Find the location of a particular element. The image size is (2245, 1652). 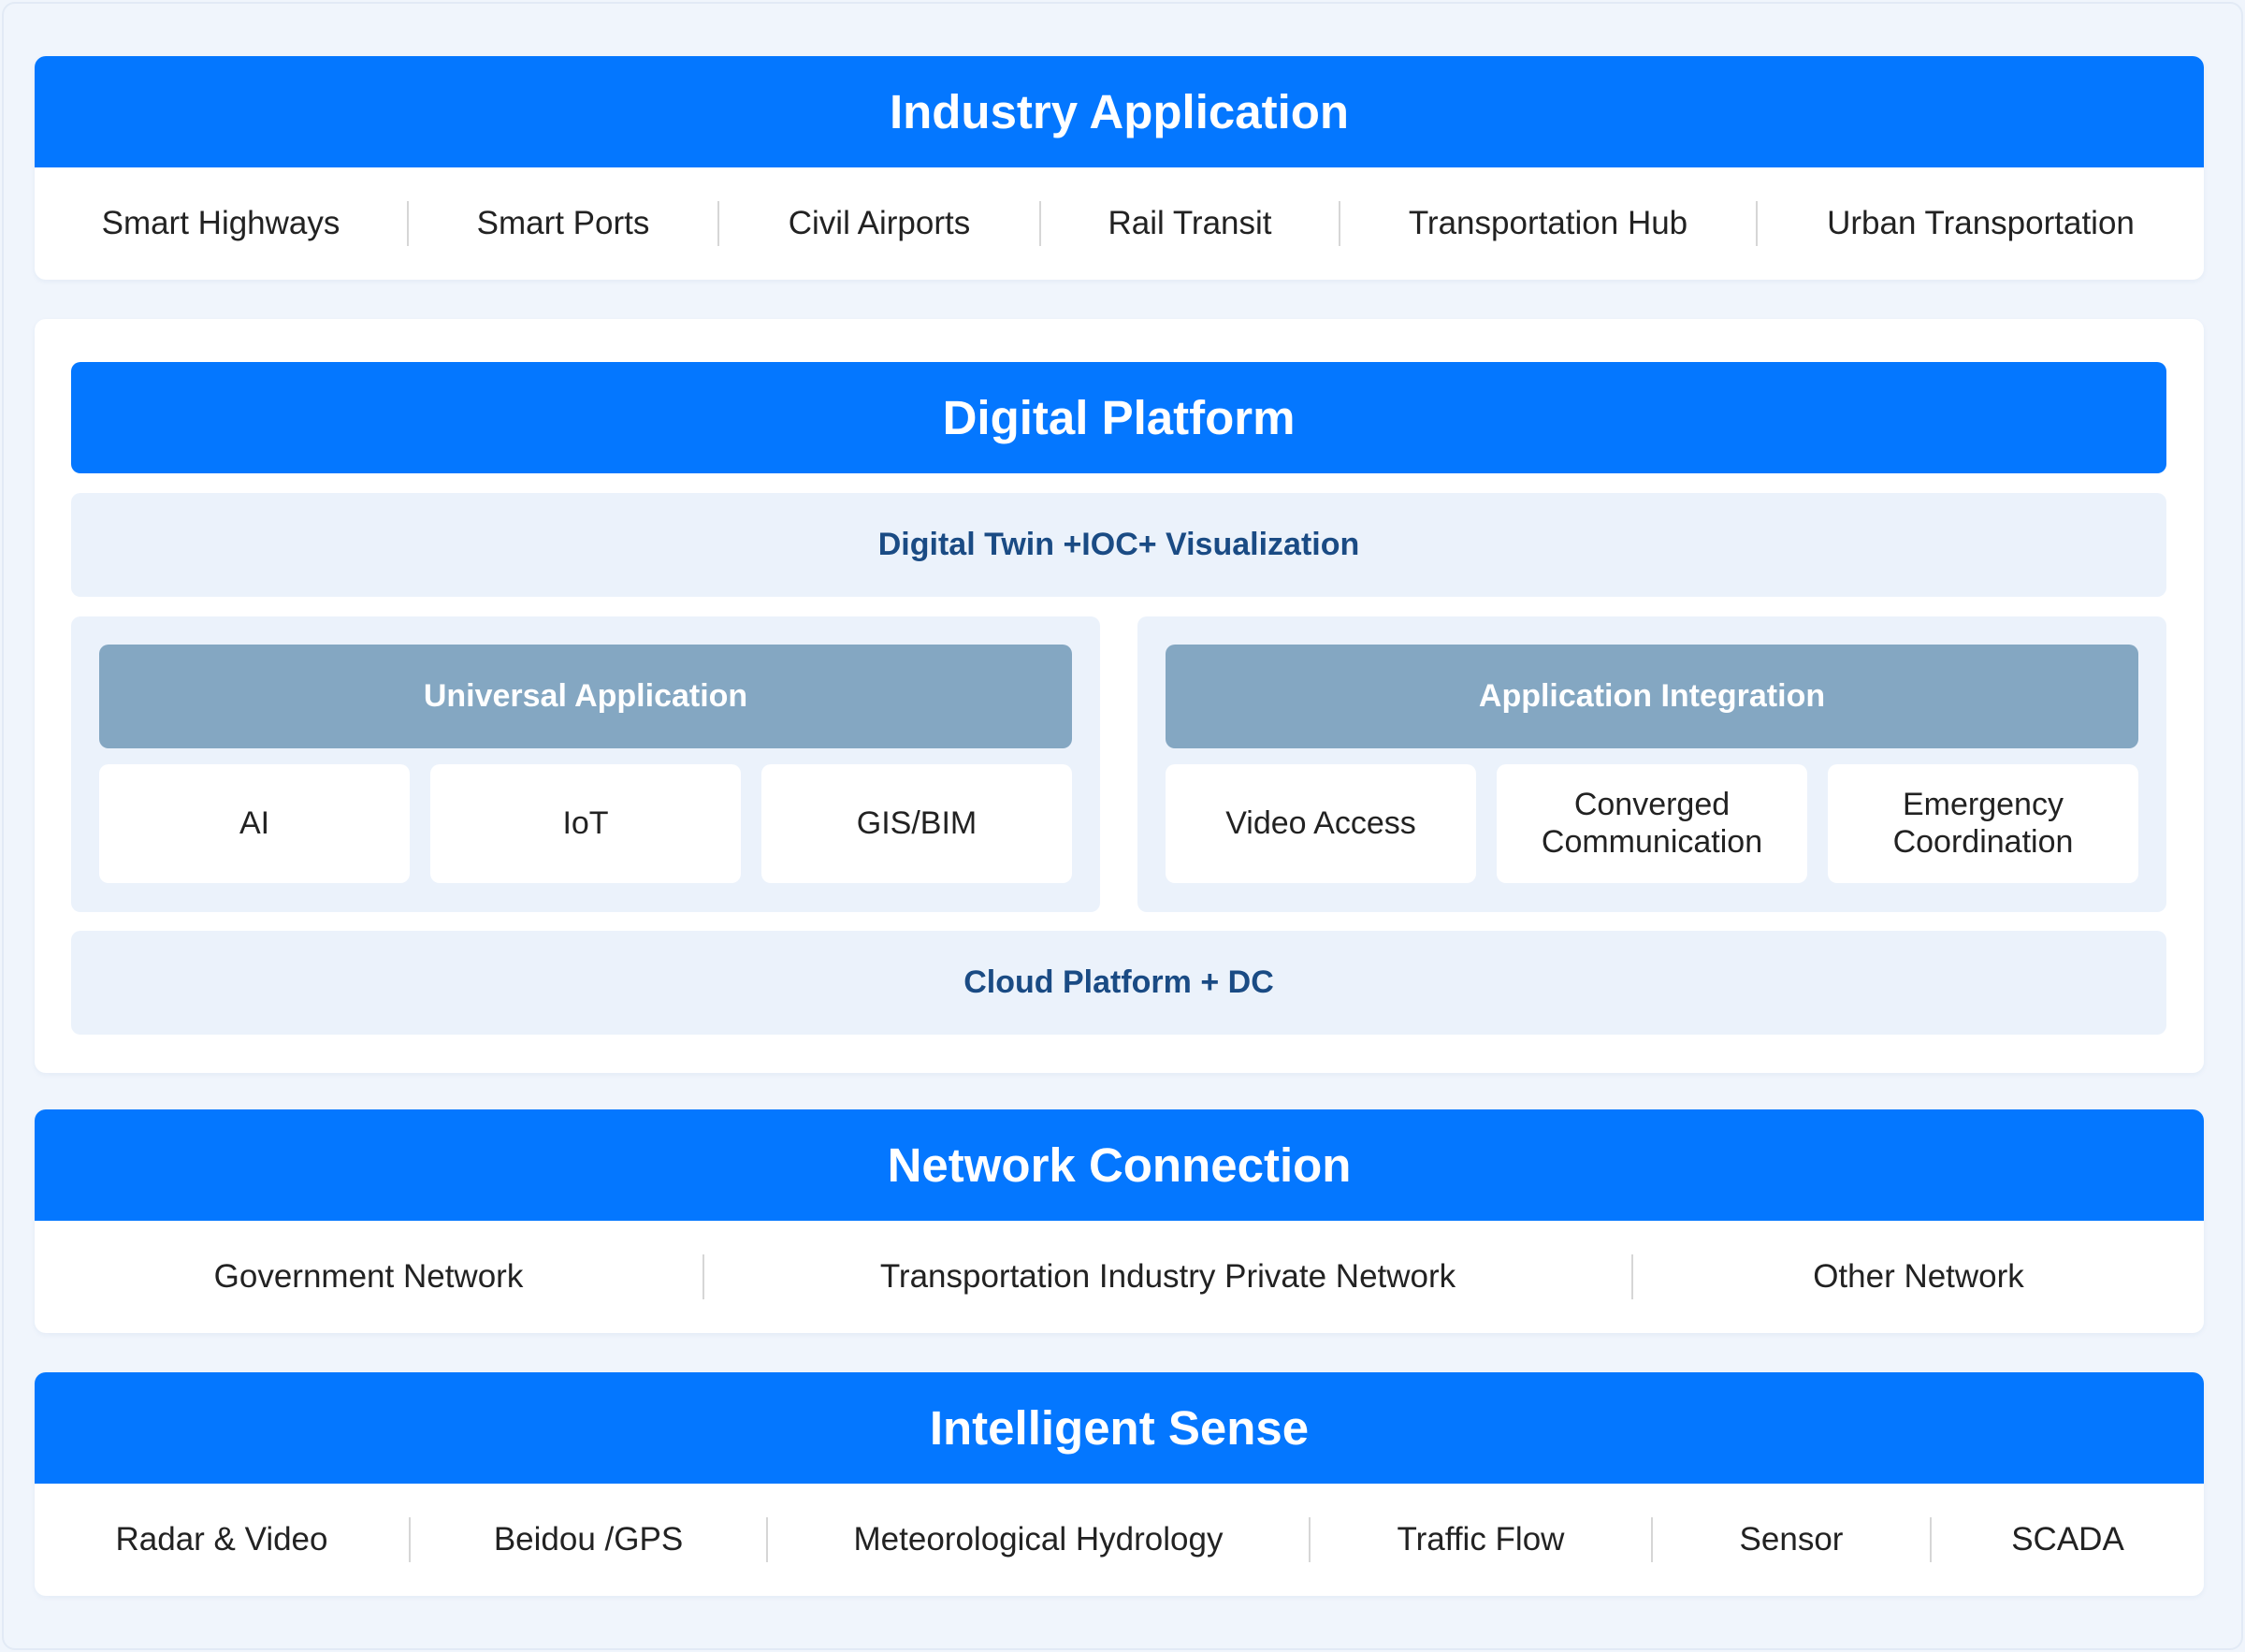

ai-tile: AI is located at coordinates (254, 823).